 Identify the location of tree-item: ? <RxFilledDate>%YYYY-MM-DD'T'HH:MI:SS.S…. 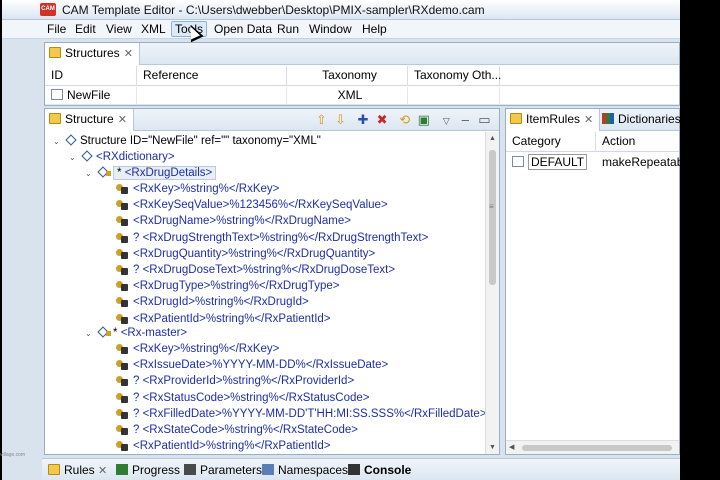
(300, 414).